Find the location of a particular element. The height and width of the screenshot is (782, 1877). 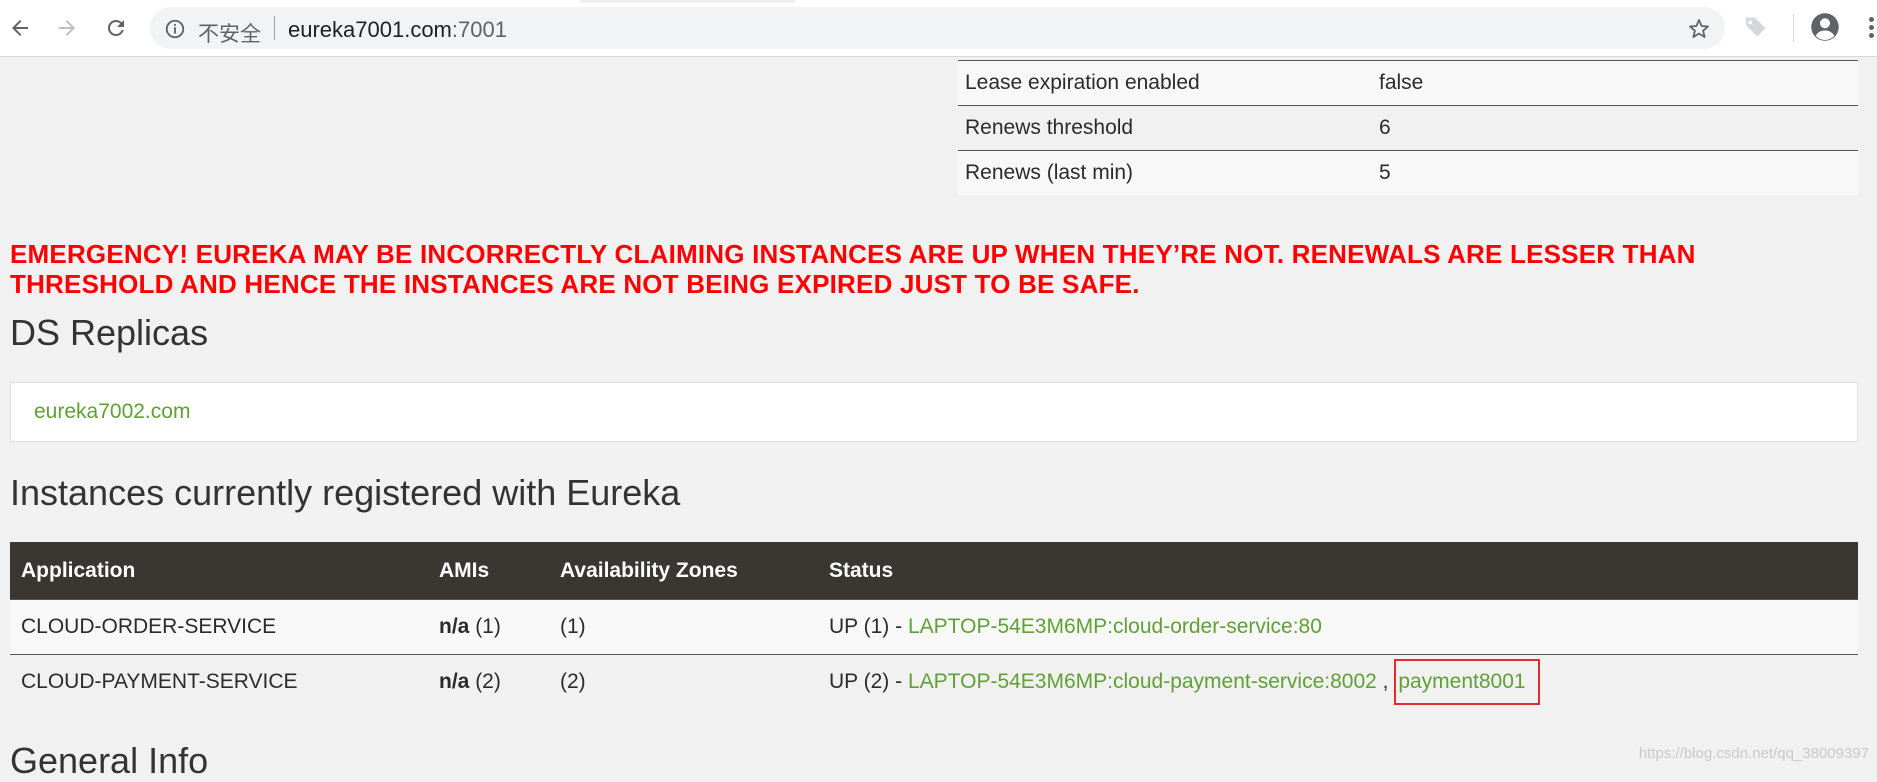

stats-key: Renews threshold is located at coordinates (1165, 128).